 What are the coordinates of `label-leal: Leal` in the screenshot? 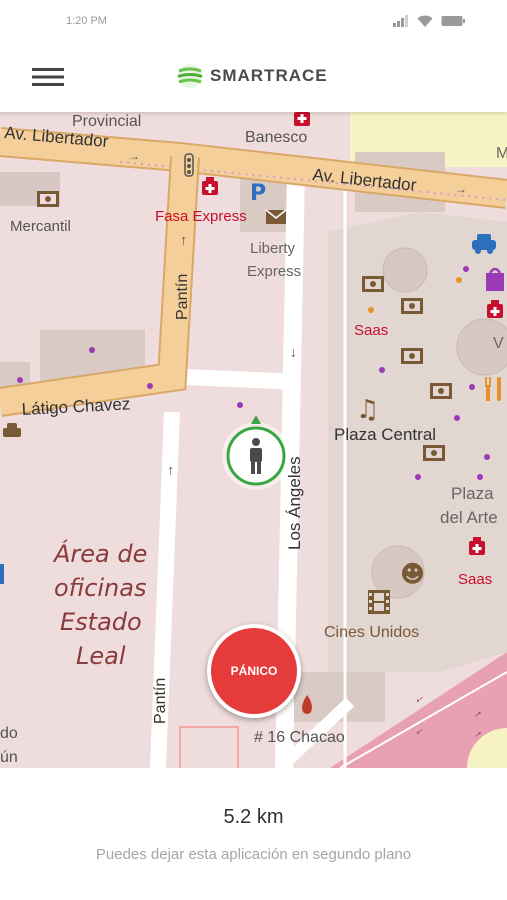 It's located at (101, 656).